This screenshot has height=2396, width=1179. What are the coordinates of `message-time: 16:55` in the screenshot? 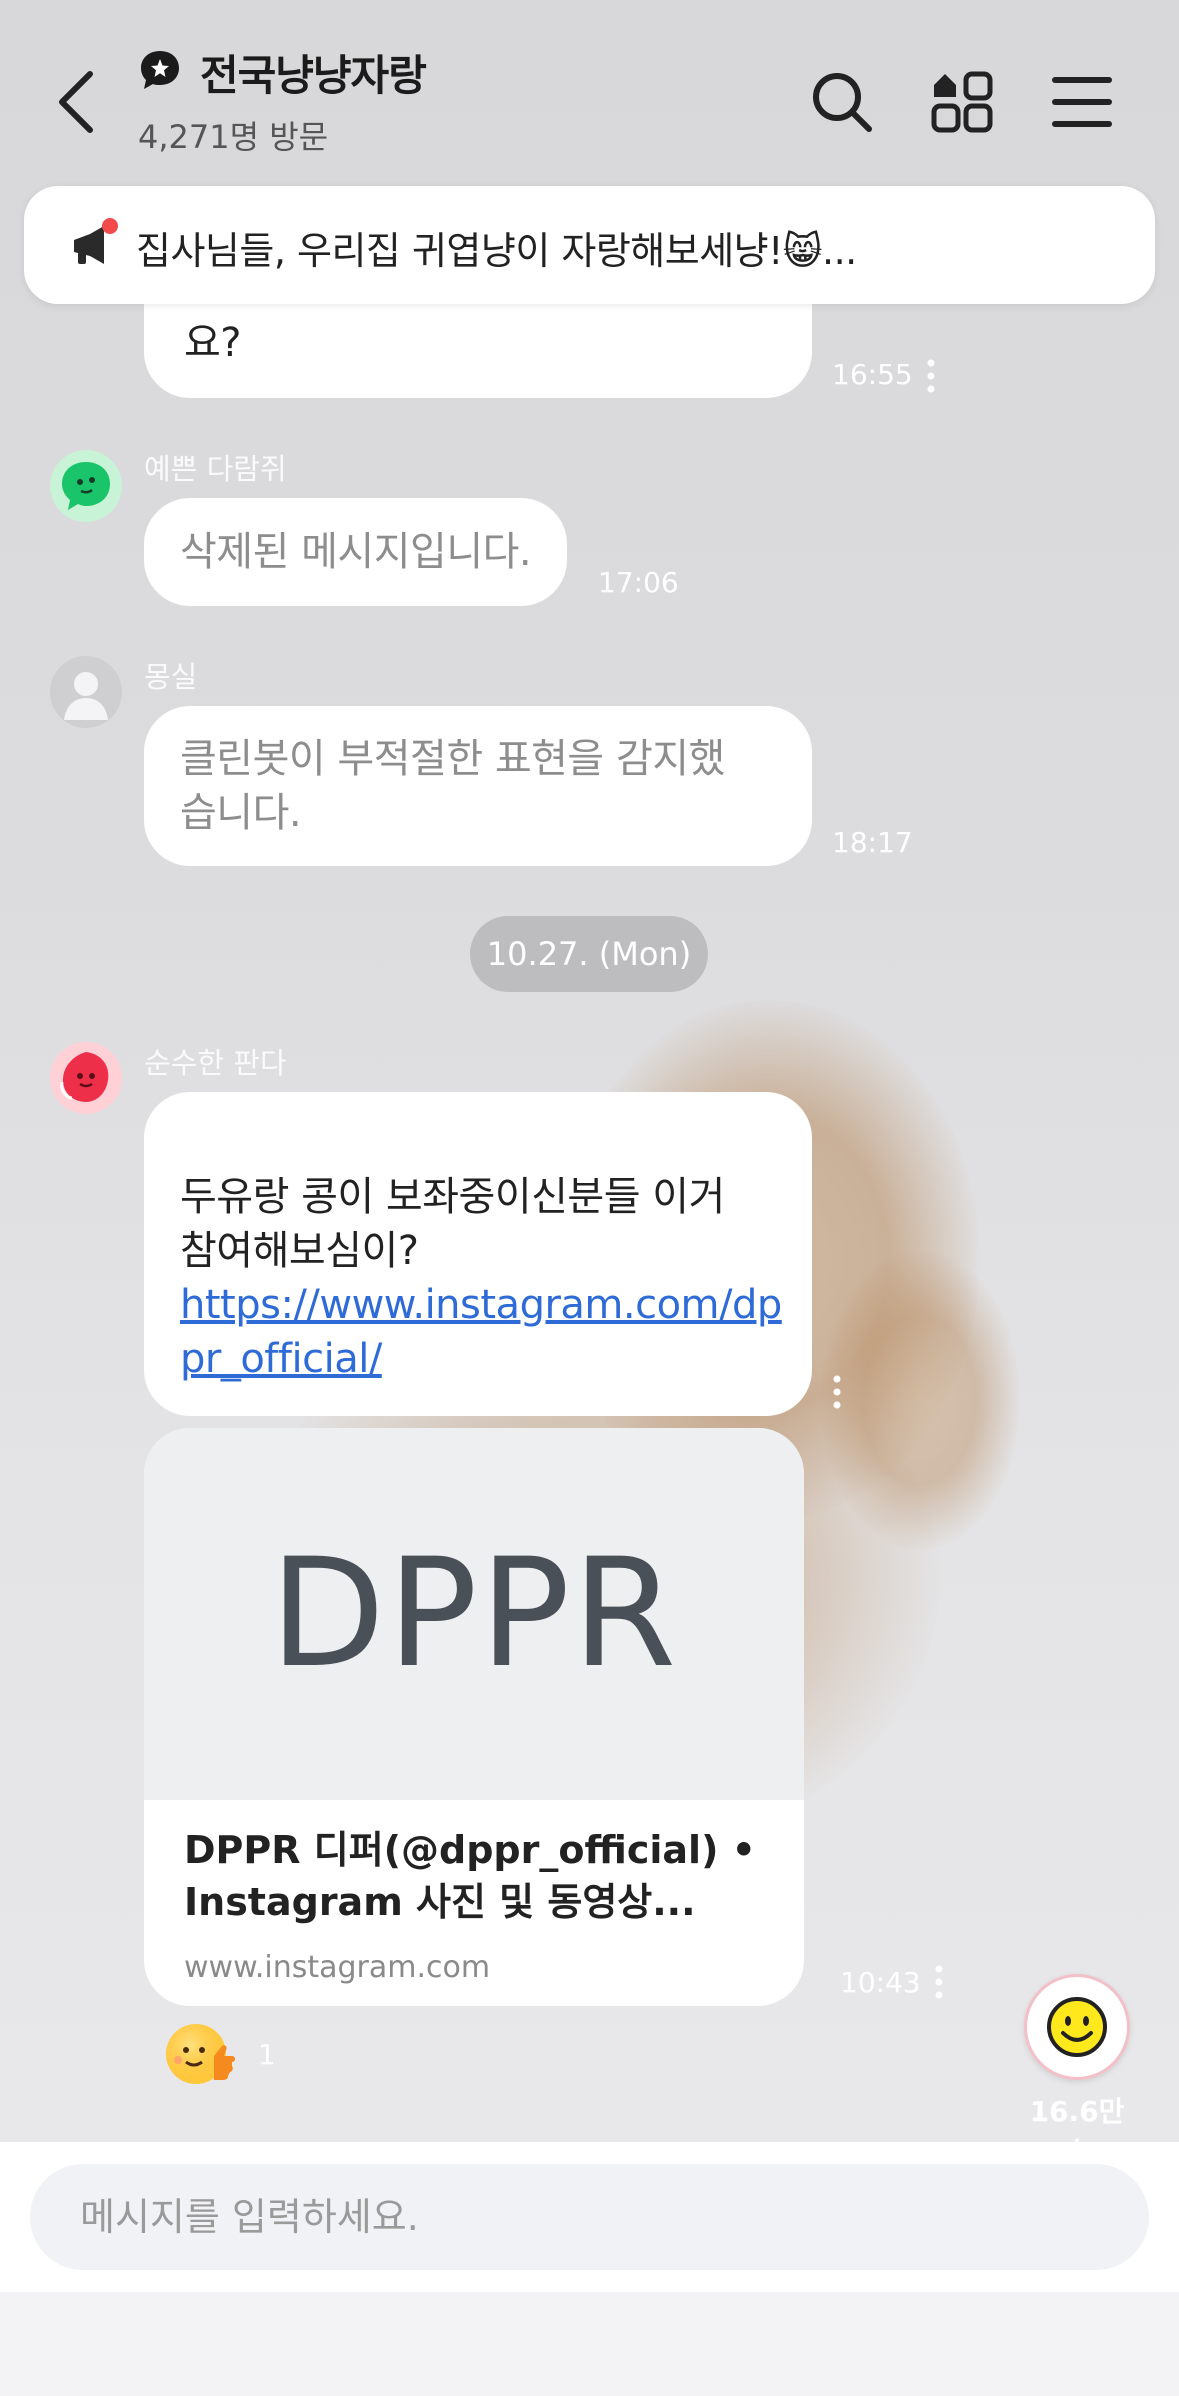 It's located at (872, 374).